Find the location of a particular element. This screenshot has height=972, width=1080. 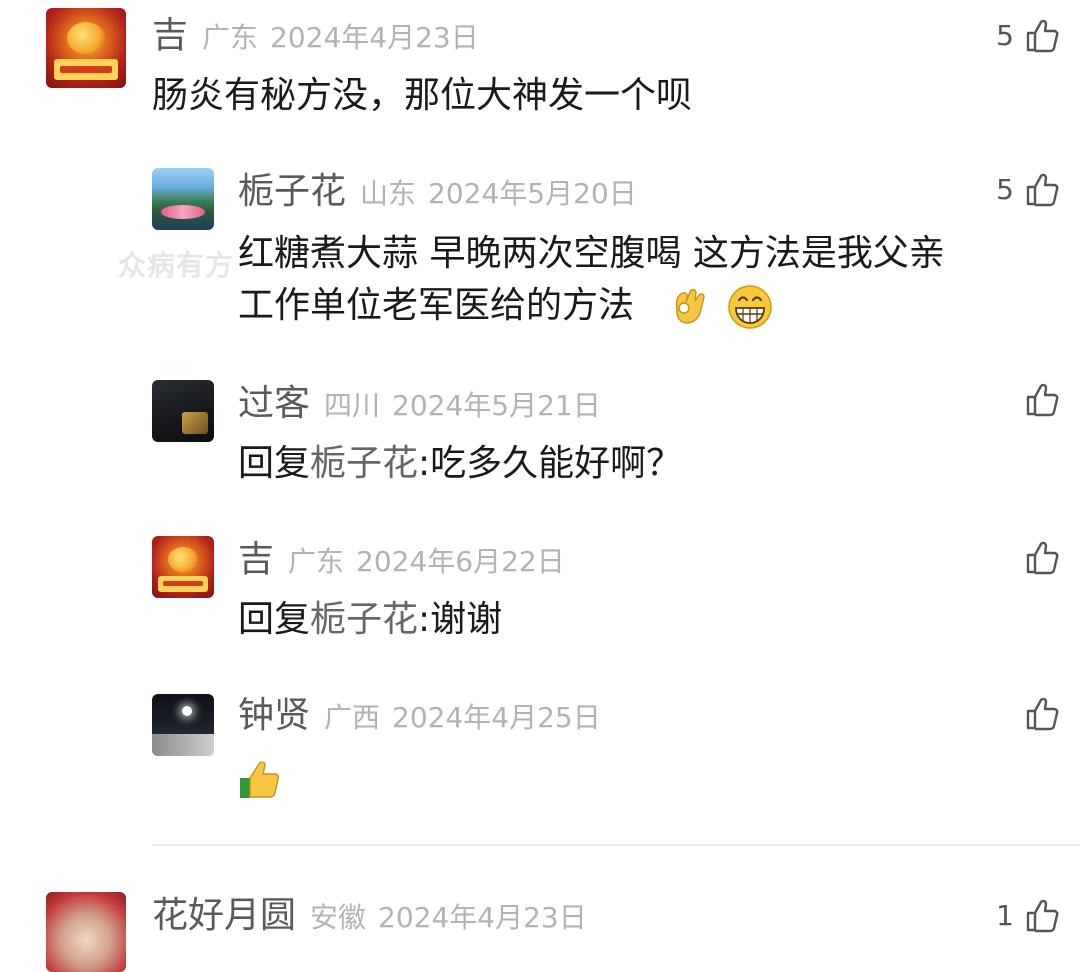

thumbs-up-emoji is located at coordinates (260, 779).